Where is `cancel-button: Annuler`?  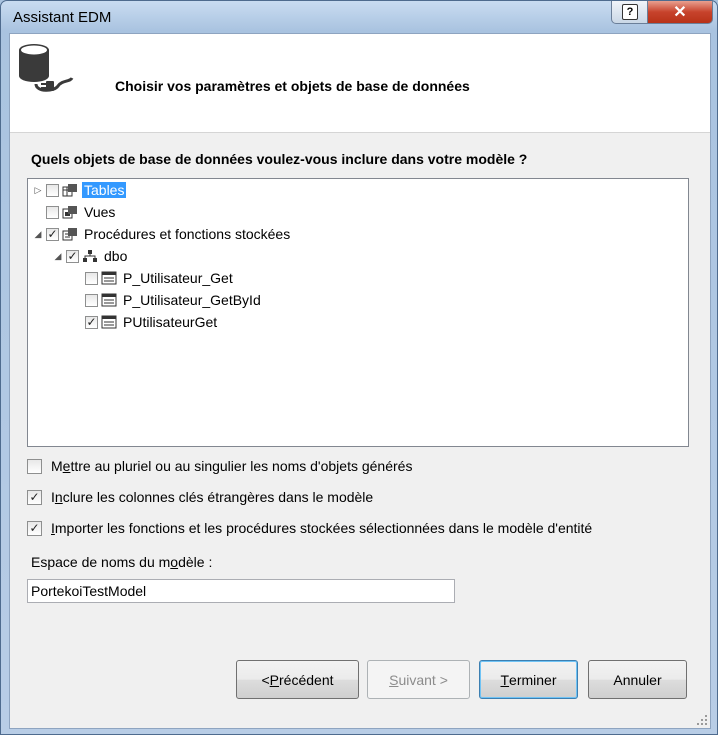 cancel-button: Annuler is located at coordinates (637, 679).